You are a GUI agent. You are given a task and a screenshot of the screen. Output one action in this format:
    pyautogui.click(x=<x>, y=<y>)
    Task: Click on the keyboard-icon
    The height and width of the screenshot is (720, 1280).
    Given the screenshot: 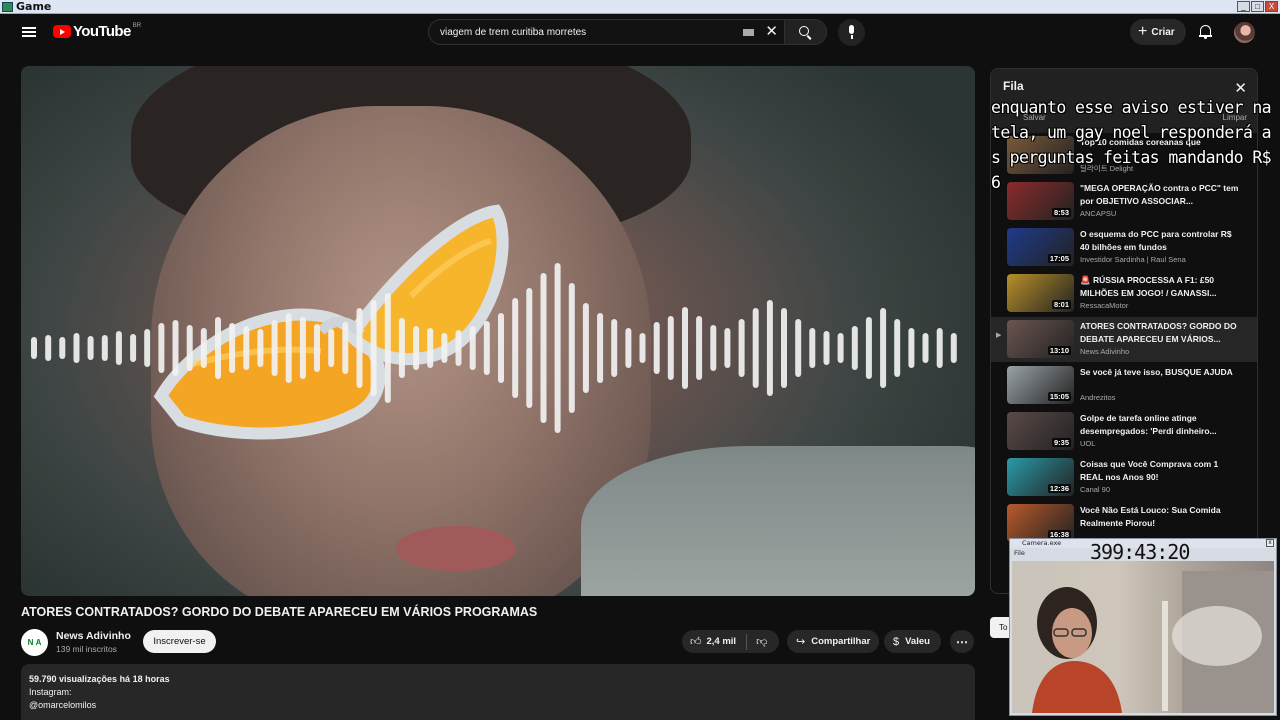 What is the action you would take?
    pyautogui.click(x=748, y=32)
    